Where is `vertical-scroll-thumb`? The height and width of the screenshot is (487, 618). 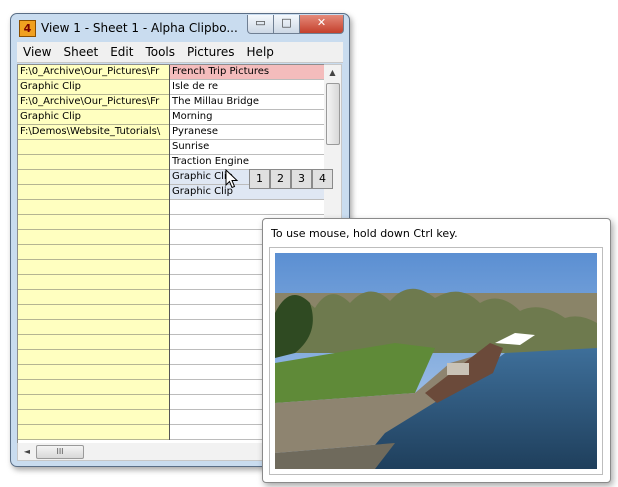
vertical-scroll-thumb is located at coordinates (333, 114).